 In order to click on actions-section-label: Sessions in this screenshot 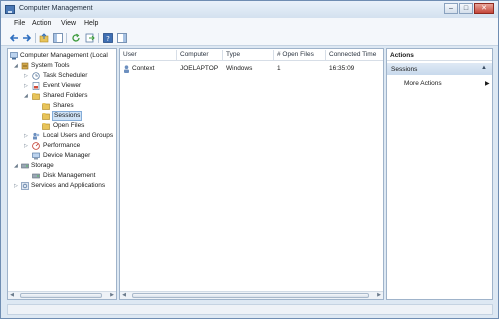, I will do `click(404, 69)`.